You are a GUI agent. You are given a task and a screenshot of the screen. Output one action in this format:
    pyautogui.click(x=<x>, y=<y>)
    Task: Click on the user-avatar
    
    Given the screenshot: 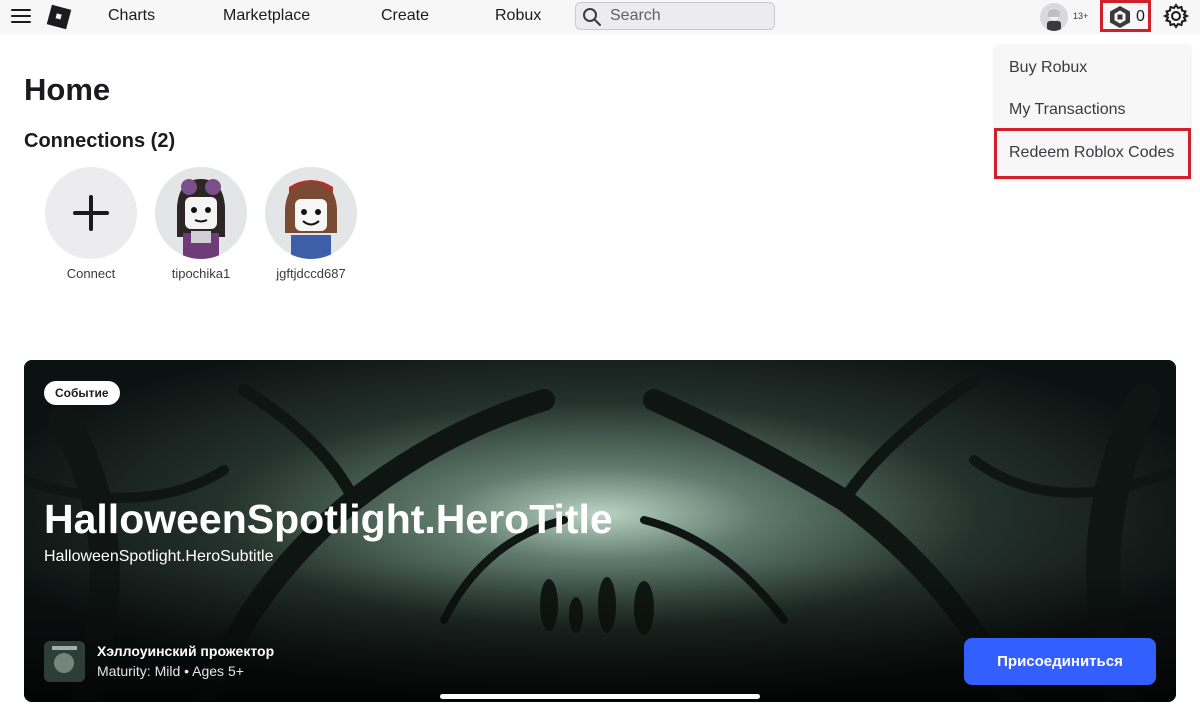 What is the action you would take?
    pyautogui.click(x=1054, y=17)
    